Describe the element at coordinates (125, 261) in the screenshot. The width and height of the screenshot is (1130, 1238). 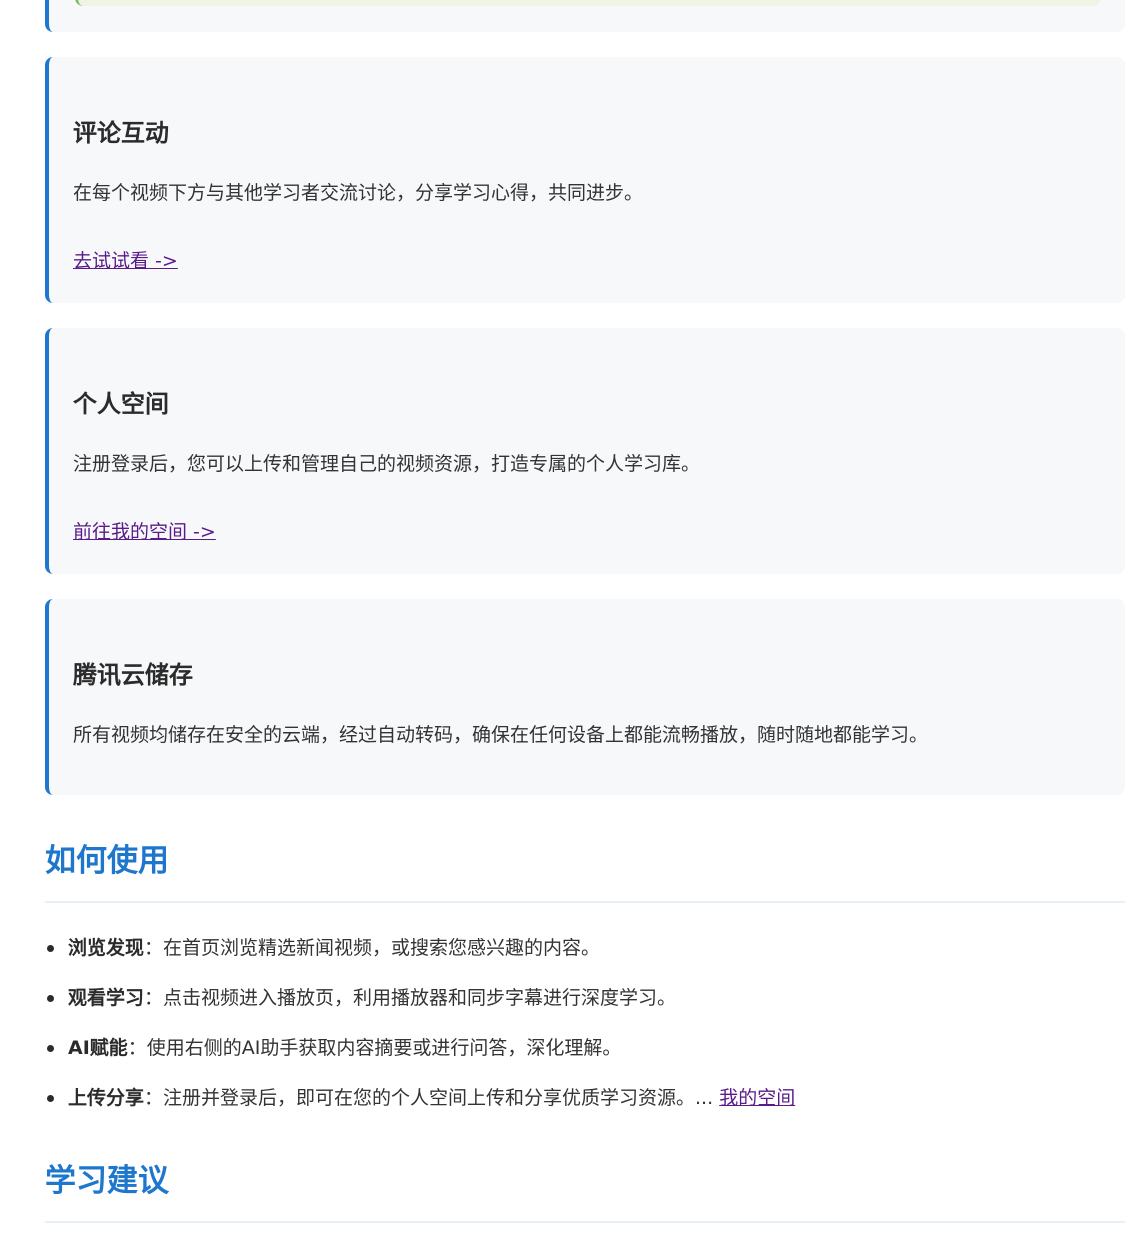
I see `try-it-link: 去试试看 ->` at that location.